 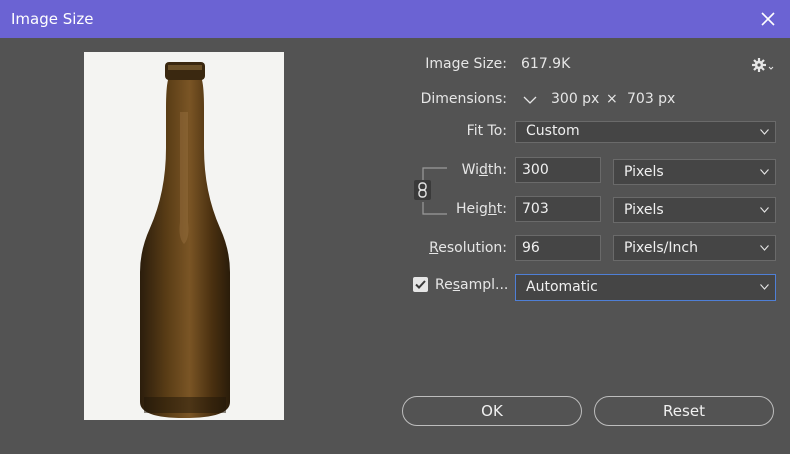 I want to click on close-button, so click(x=768, y=19).